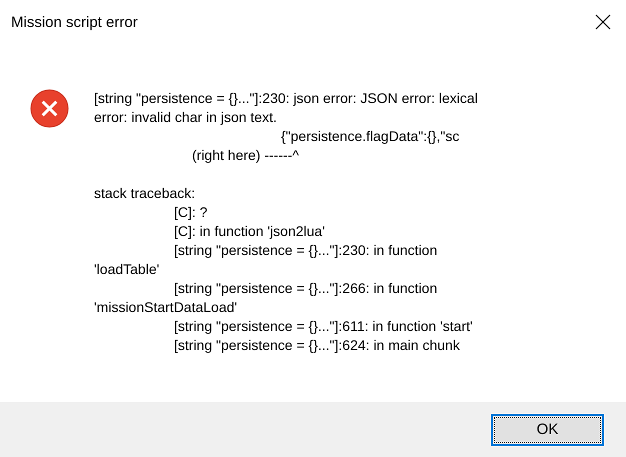  What do you see at coordinates (190, 212) in the screenshot?
I see `message-line: [C]: ?` at bounding box center [190, 212].